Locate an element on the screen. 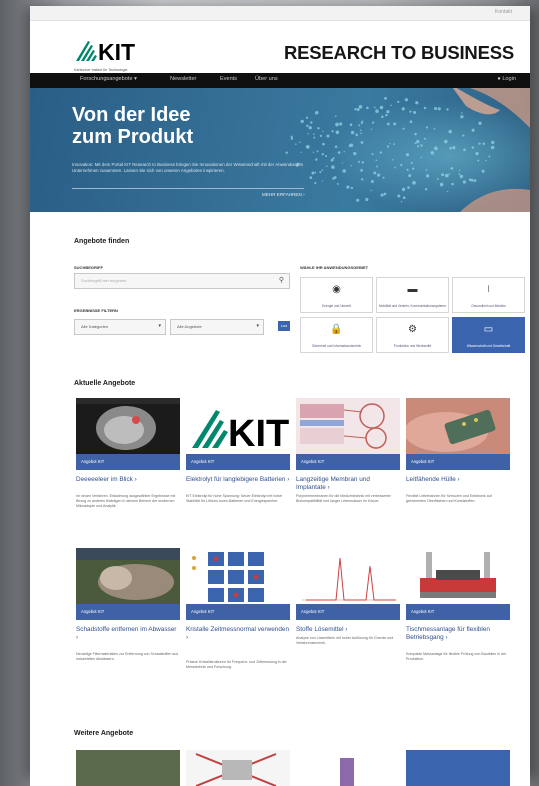 Image resolution: width=539 pixels, height=786 pixels. area-tile-label: Sicherheit und Informationstechnik is located at coordinates (336, 346).